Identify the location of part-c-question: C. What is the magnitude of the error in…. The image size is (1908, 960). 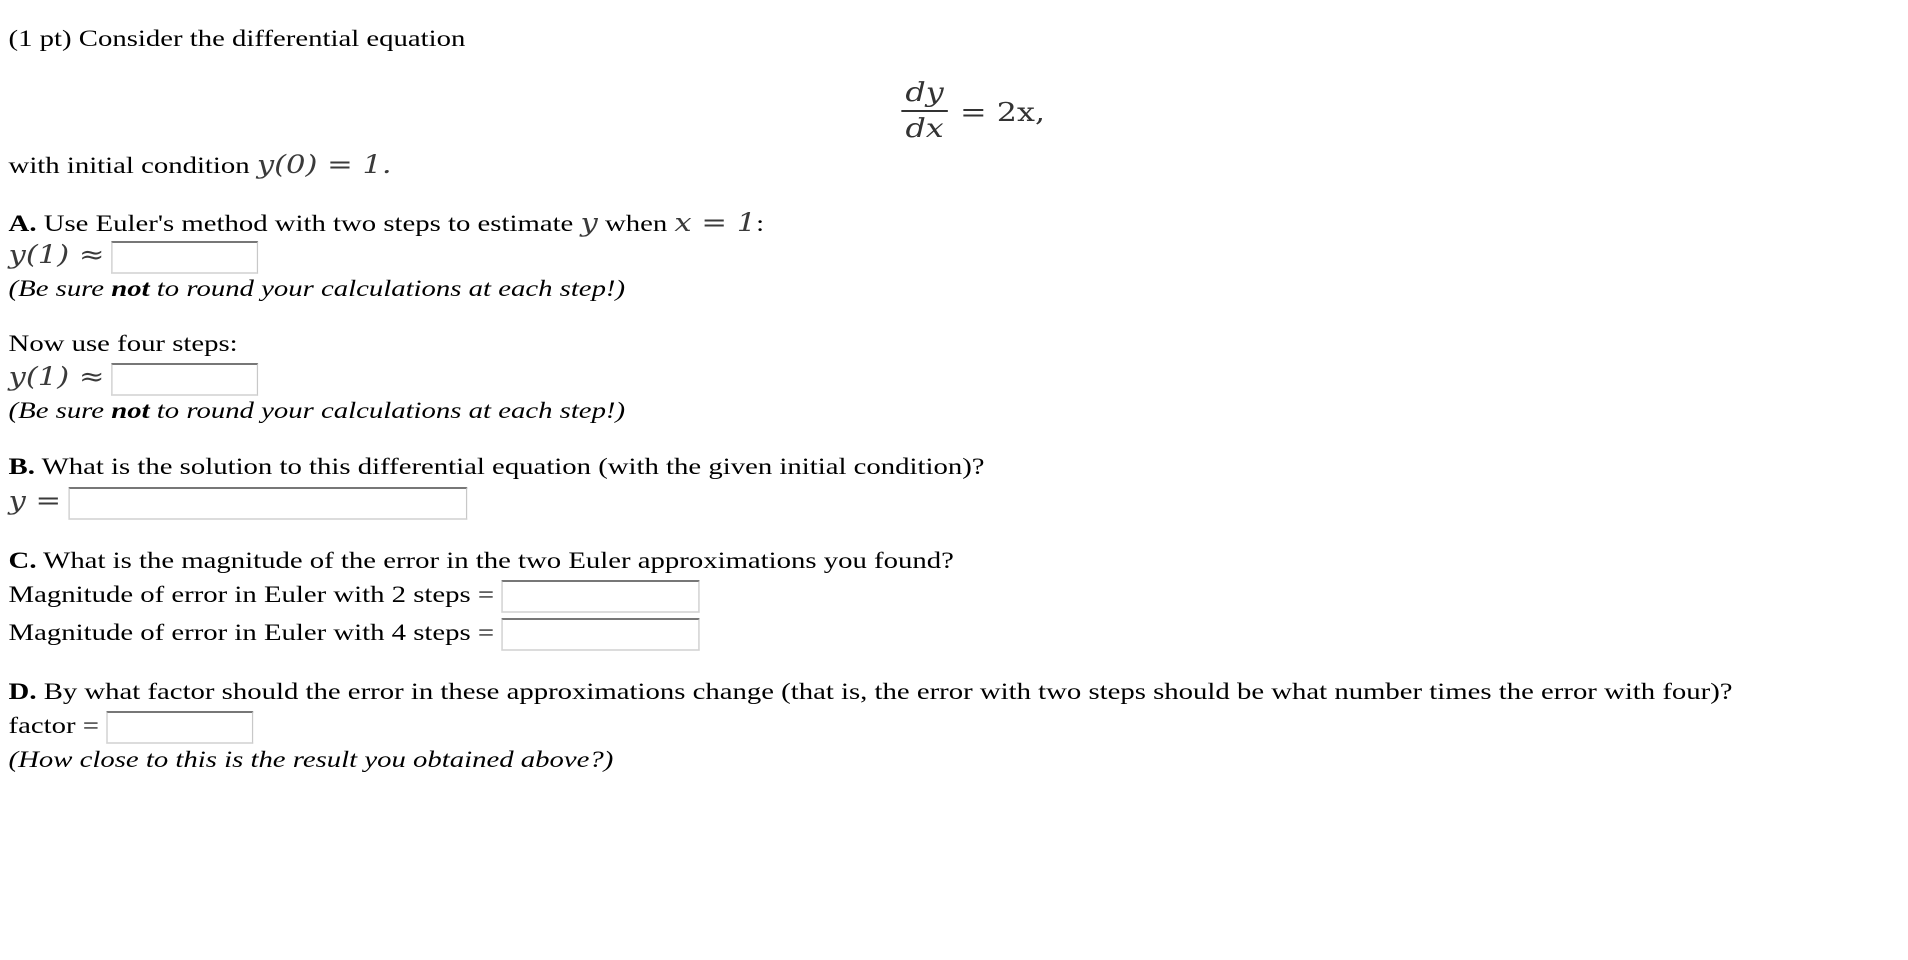
(481, 561).